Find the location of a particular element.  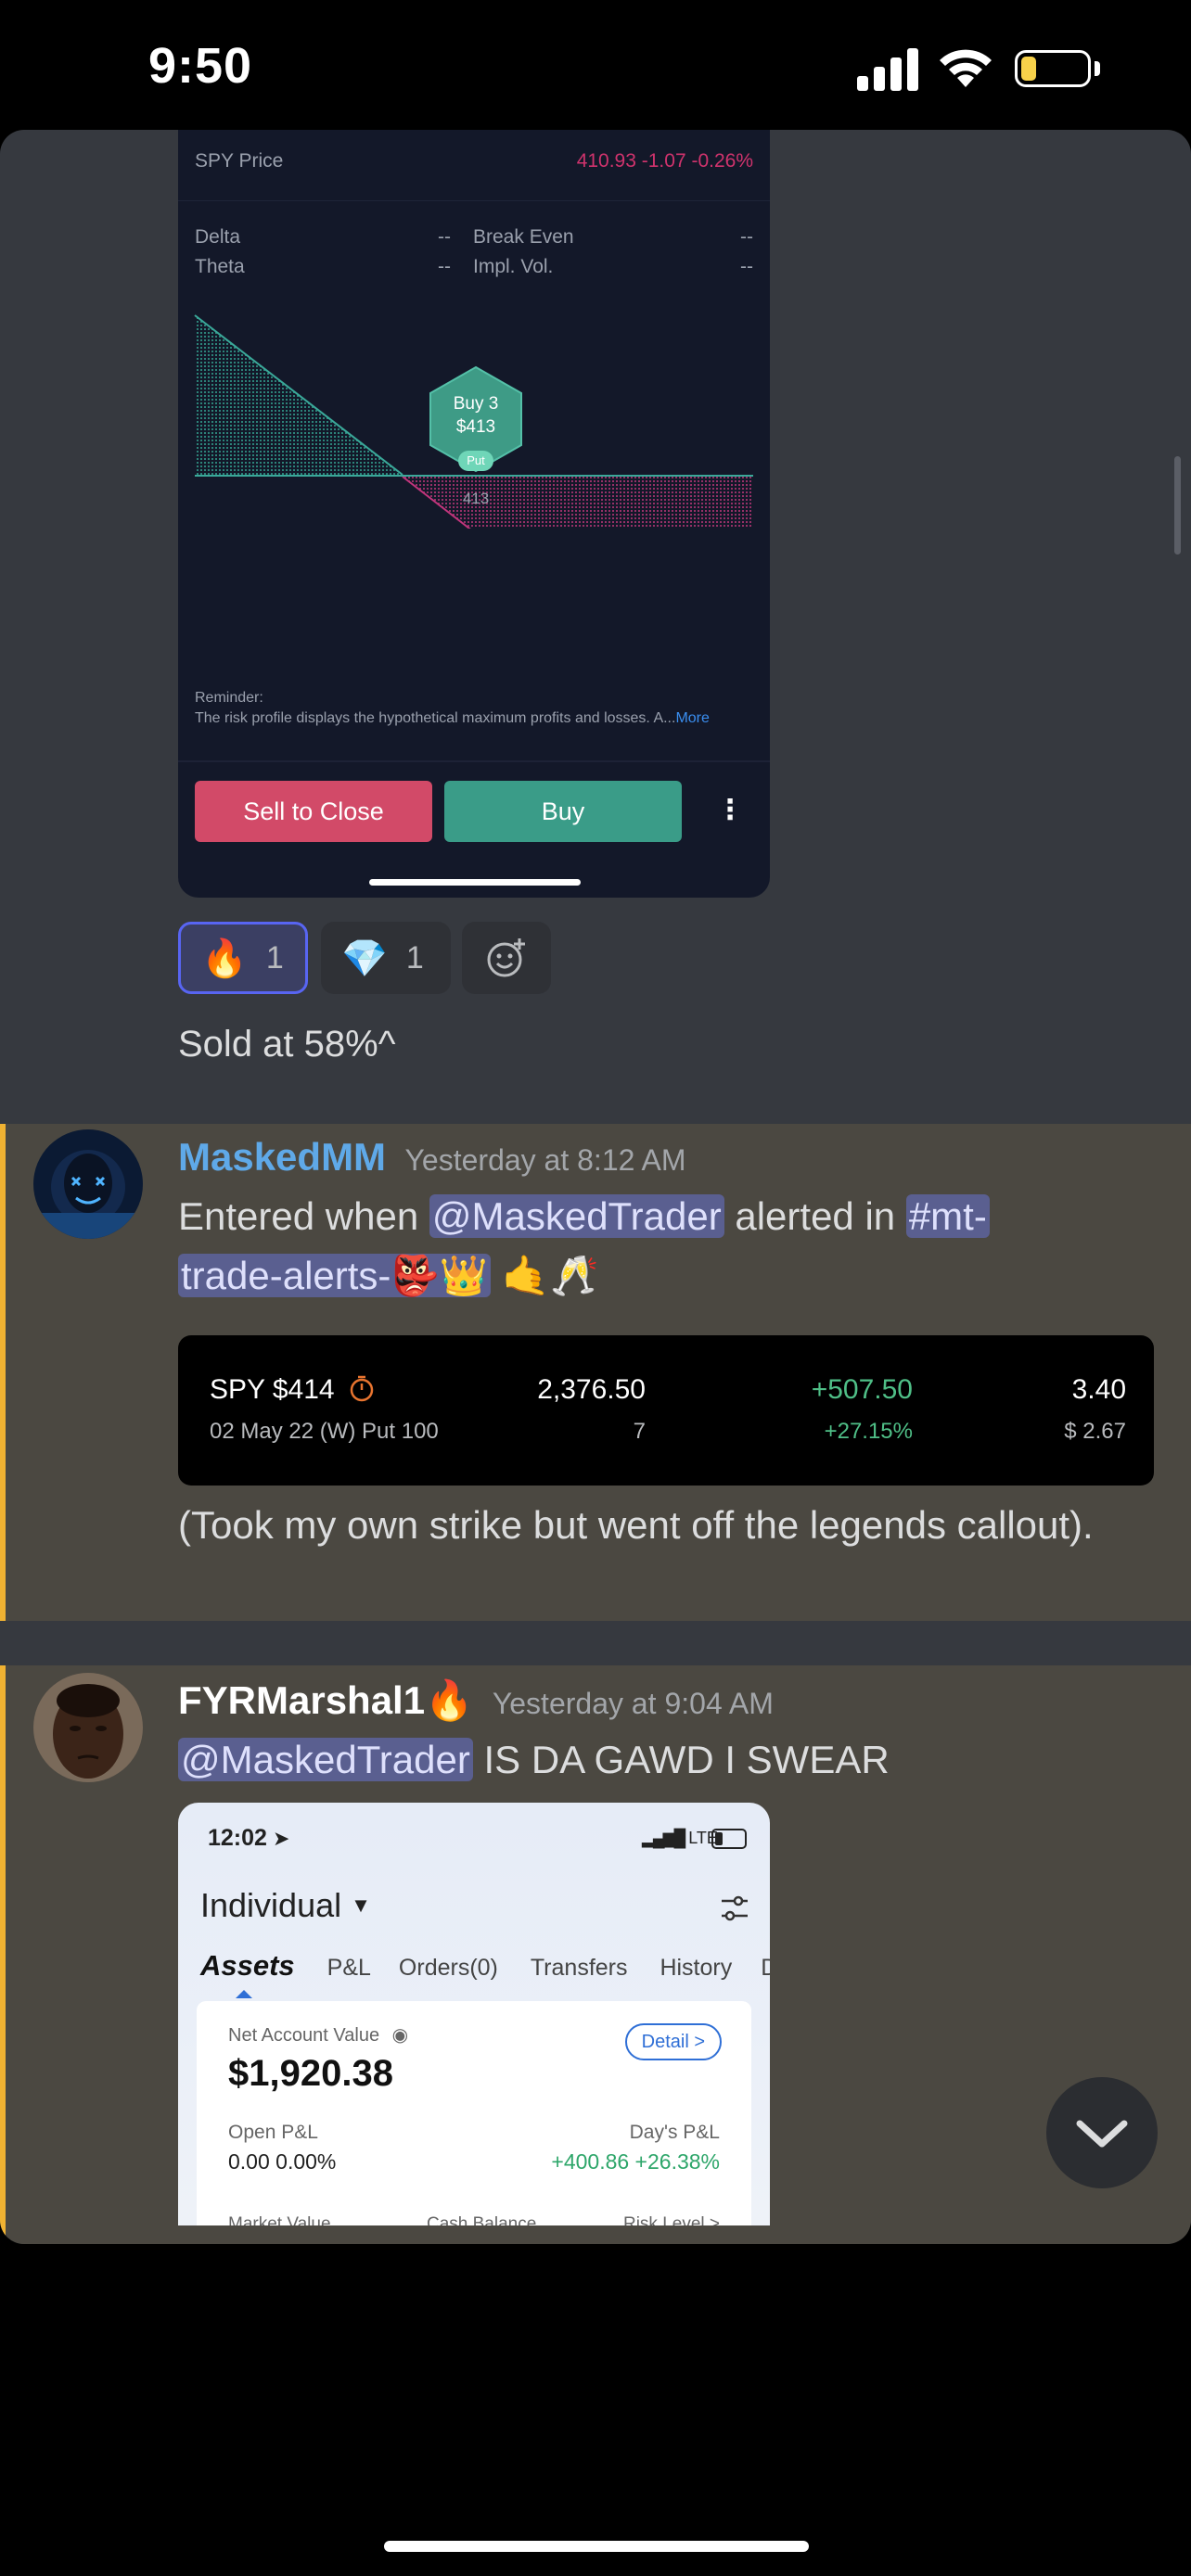

open-pnl-value: 0.00 0.00% is located at coordinates (283, 2161).